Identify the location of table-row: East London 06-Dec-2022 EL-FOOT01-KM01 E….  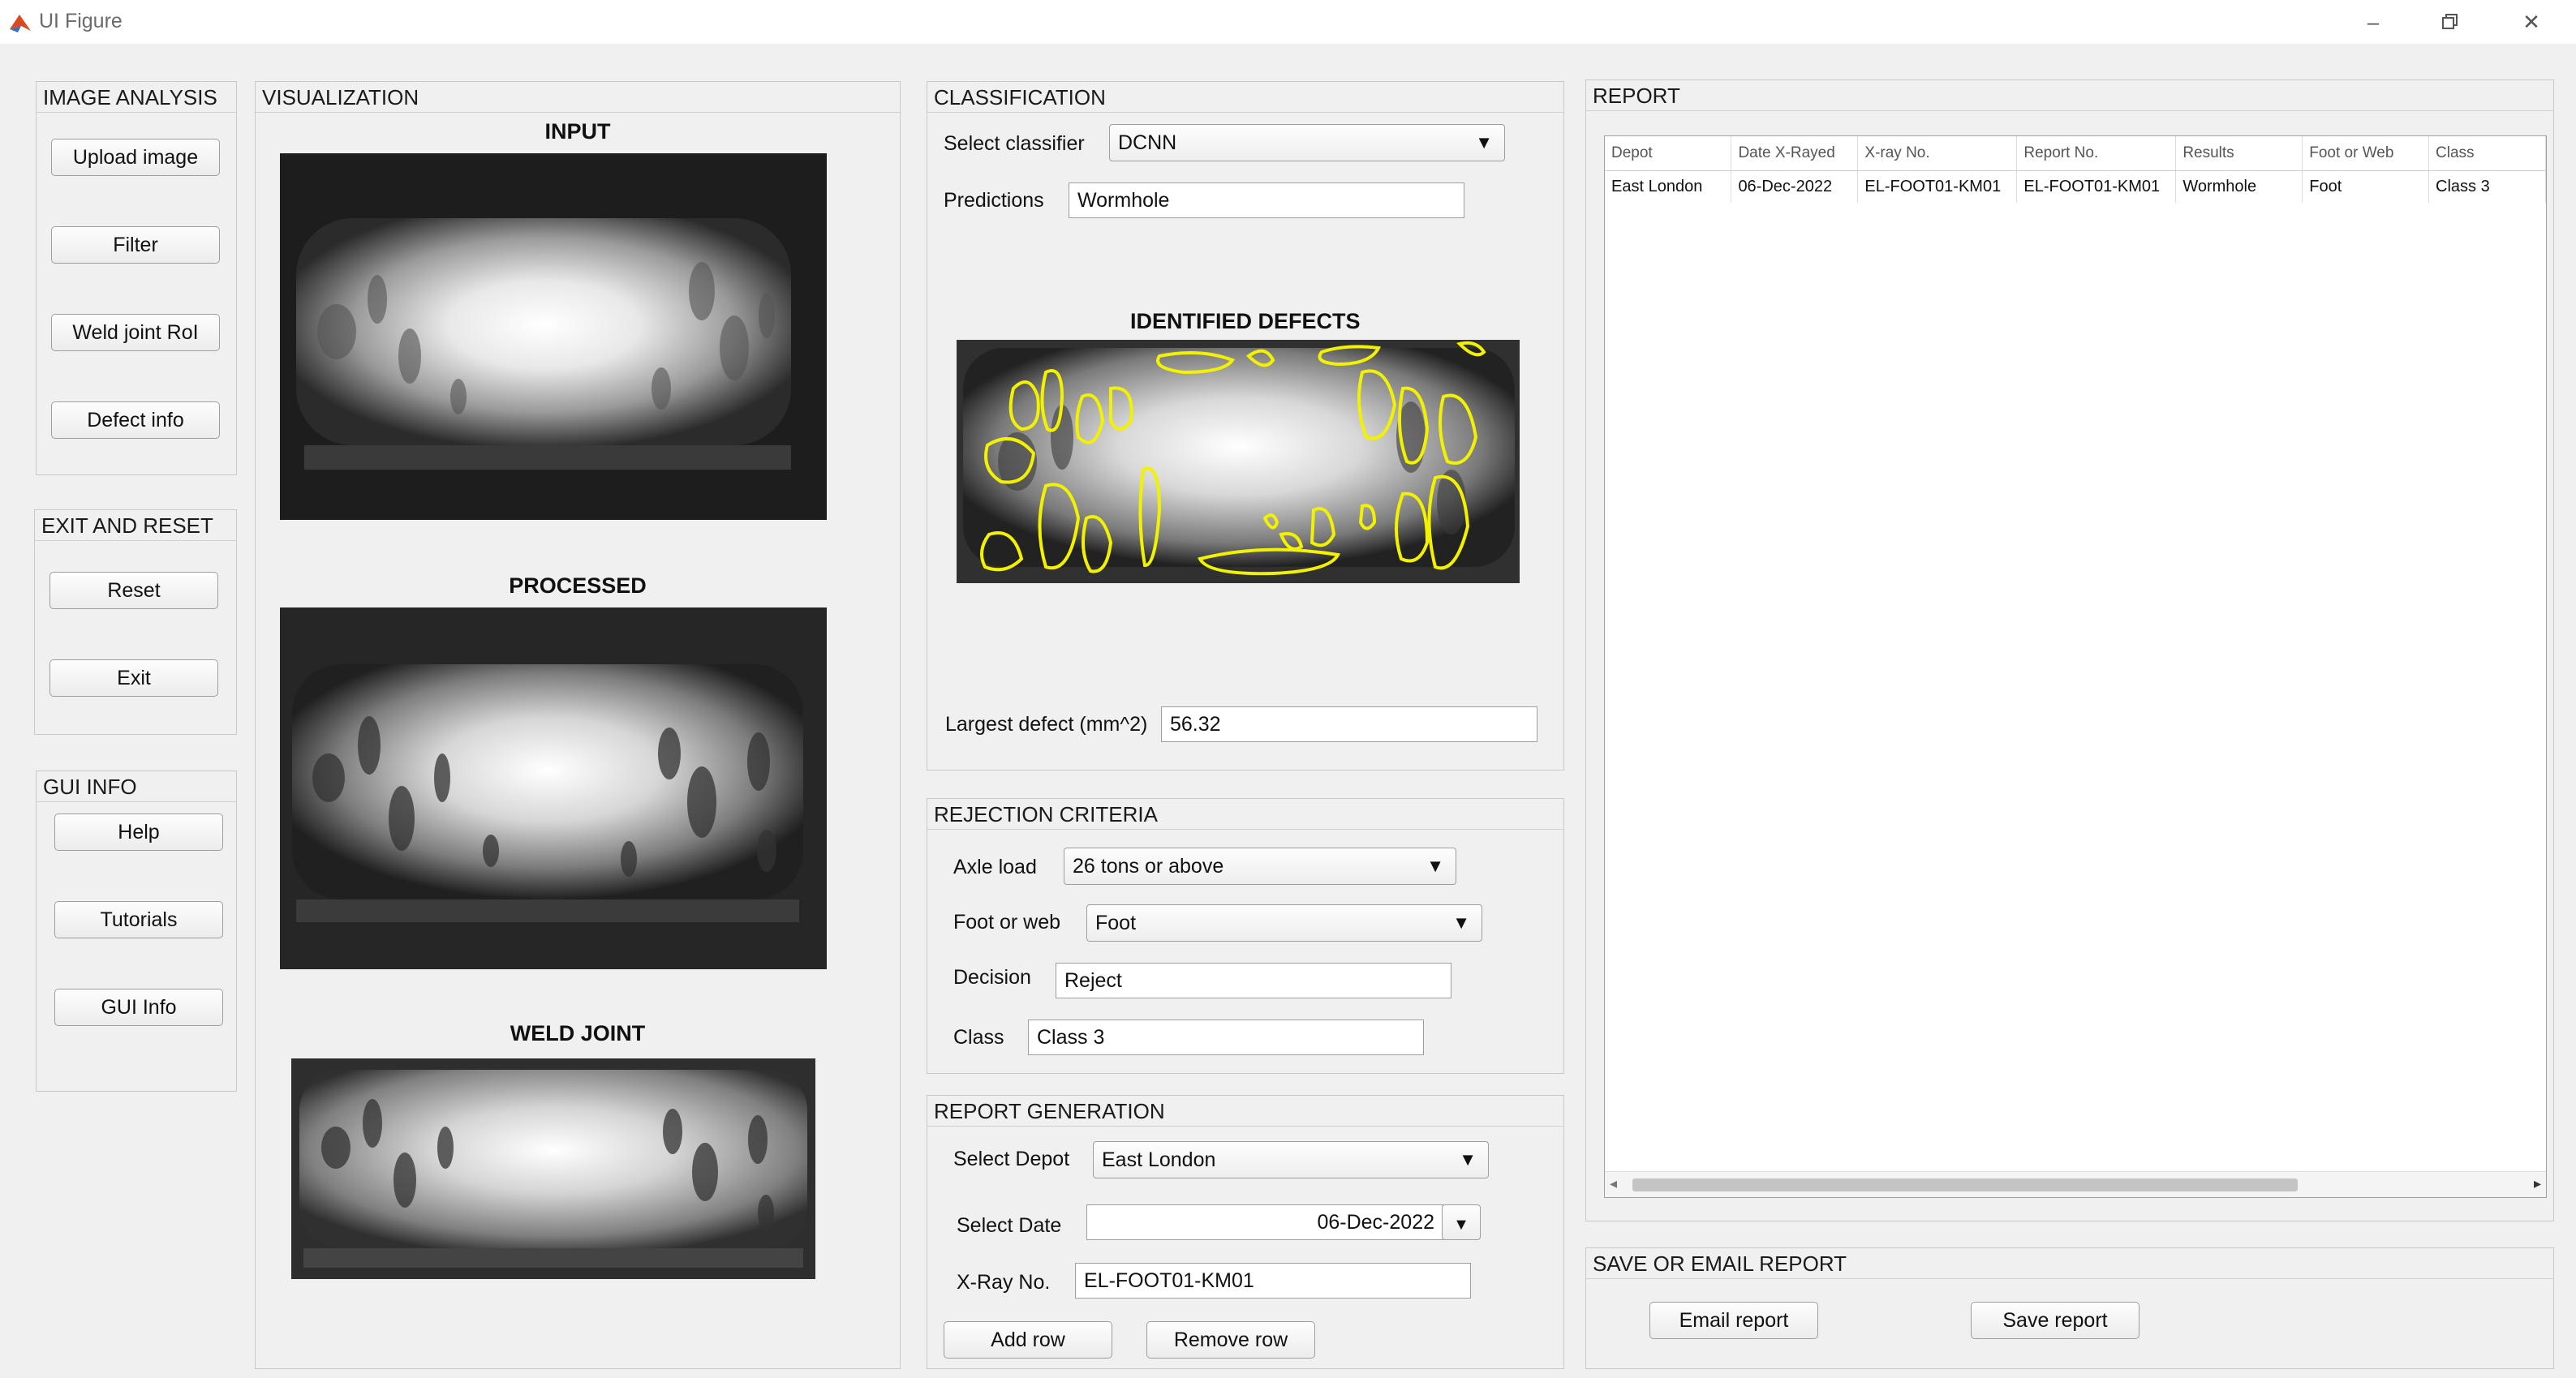
(2075, 186).